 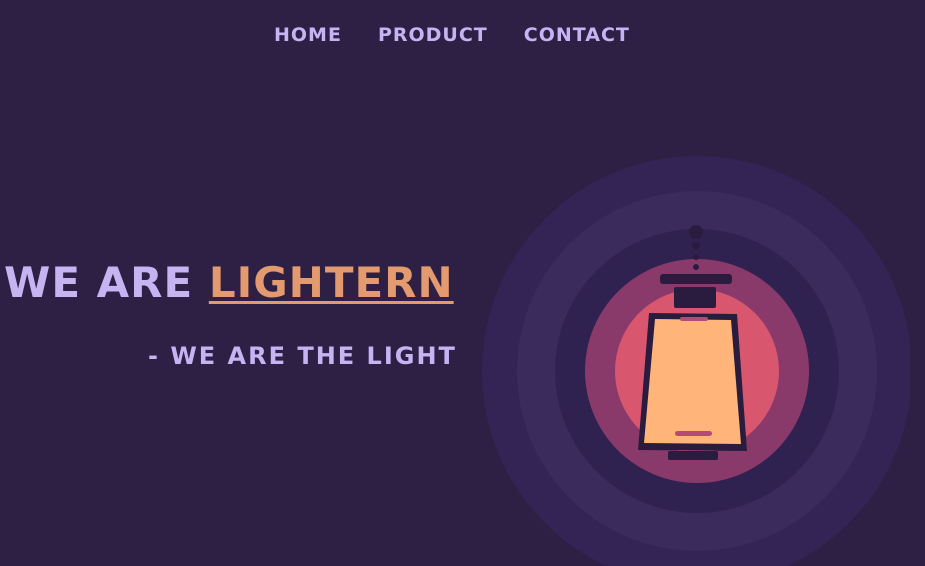 I want to click on chain-dot-top, so click(x=696, y=232).